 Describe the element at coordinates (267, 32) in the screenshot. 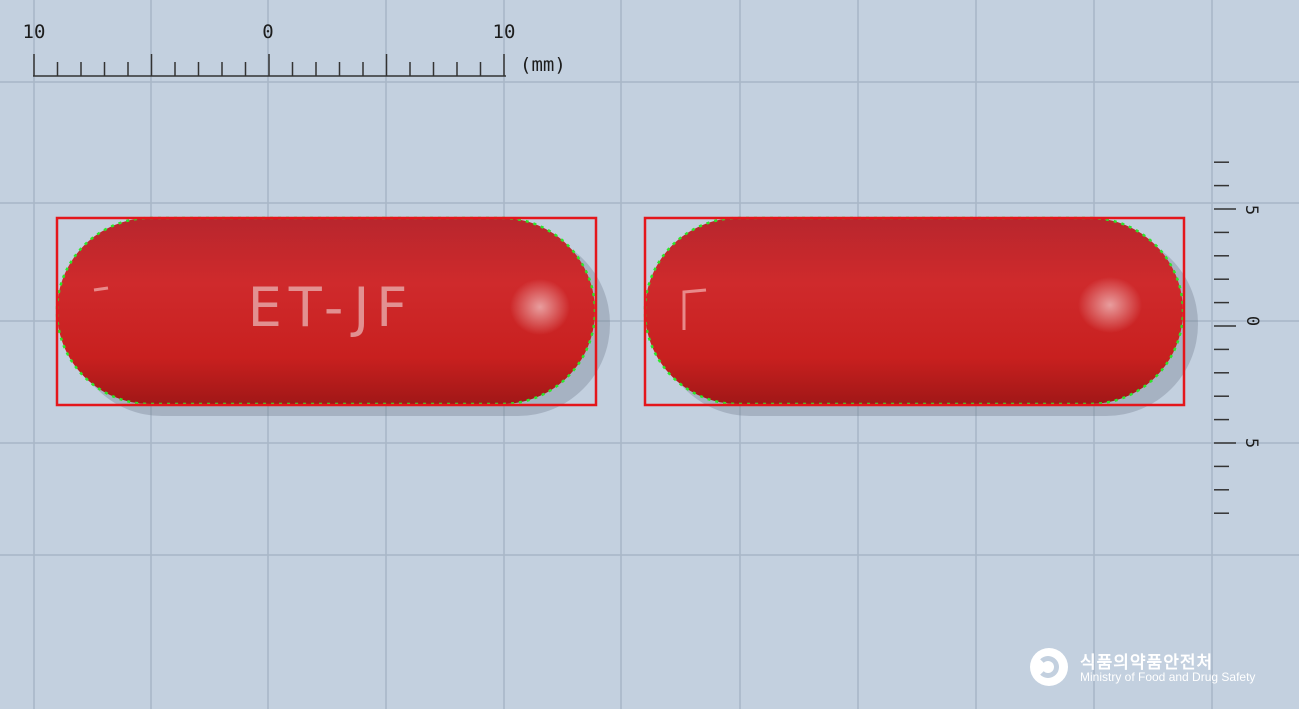

I see `top-ruler-center-label: 0` at that location.